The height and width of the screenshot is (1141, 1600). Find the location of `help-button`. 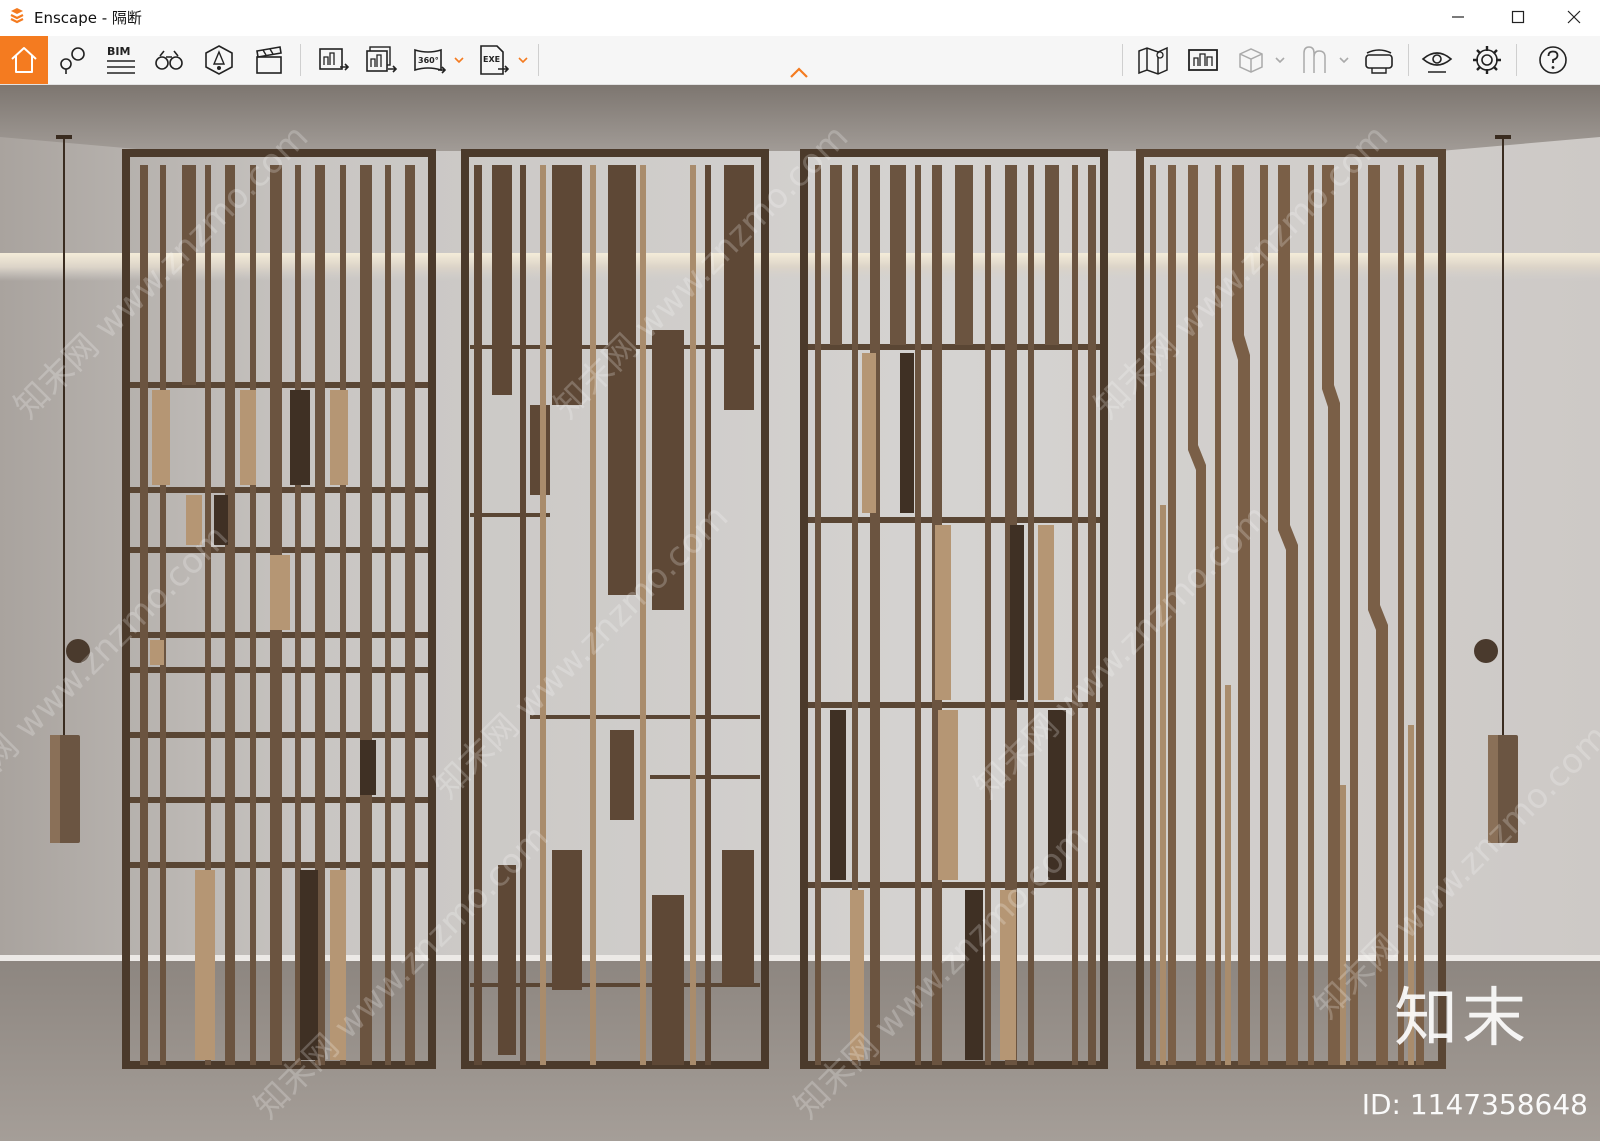

help-button is located at coordinates (1553, 60).